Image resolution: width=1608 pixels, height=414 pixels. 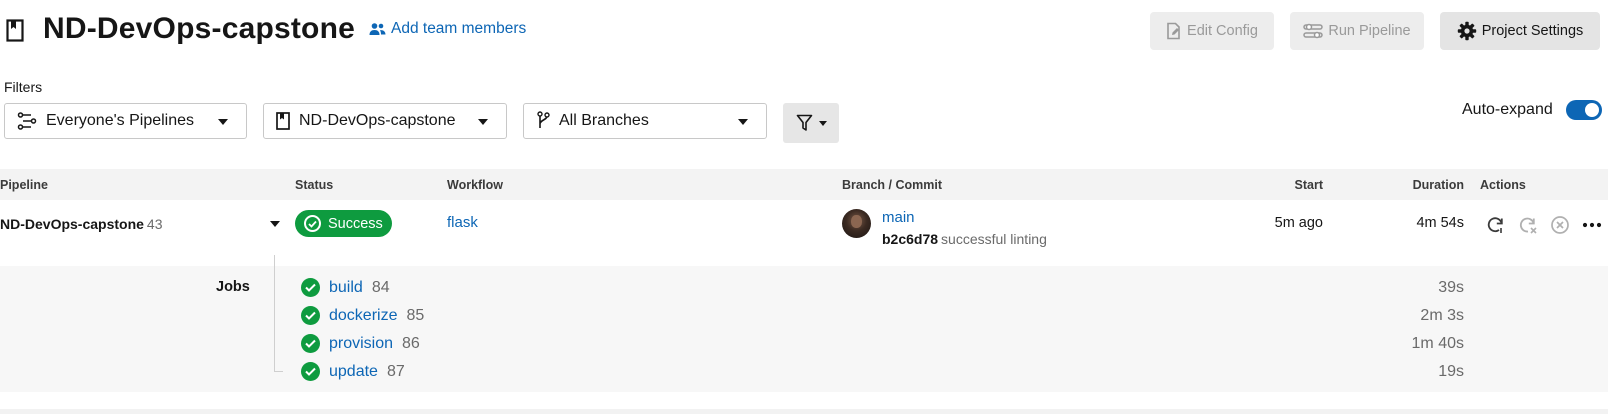 I want to click on pipeline-name: ND-DevOps-capstone, so click(x=72, y=224).